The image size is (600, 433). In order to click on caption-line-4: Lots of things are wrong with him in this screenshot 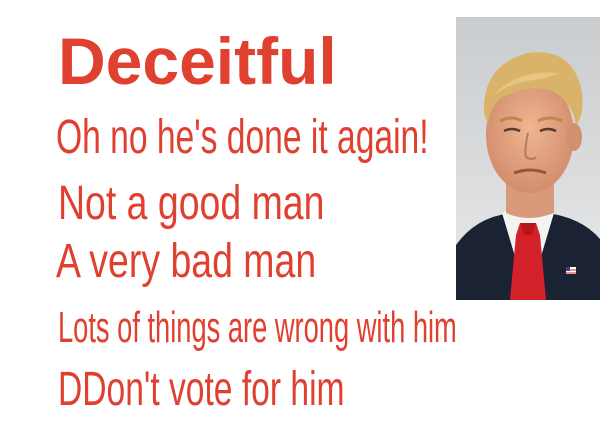, I will do `click(257, 327)`.